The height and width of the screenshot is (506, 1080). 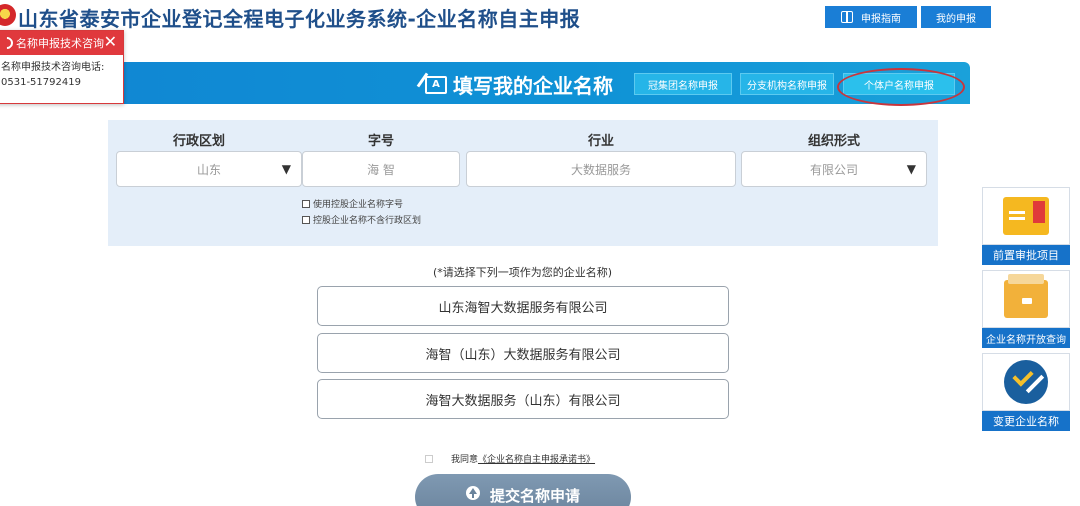 What do you see at coordinates (41, 82) in the screenshot?
I see `consult-phone: 0531-51792419` at bounding box center [41, 82].